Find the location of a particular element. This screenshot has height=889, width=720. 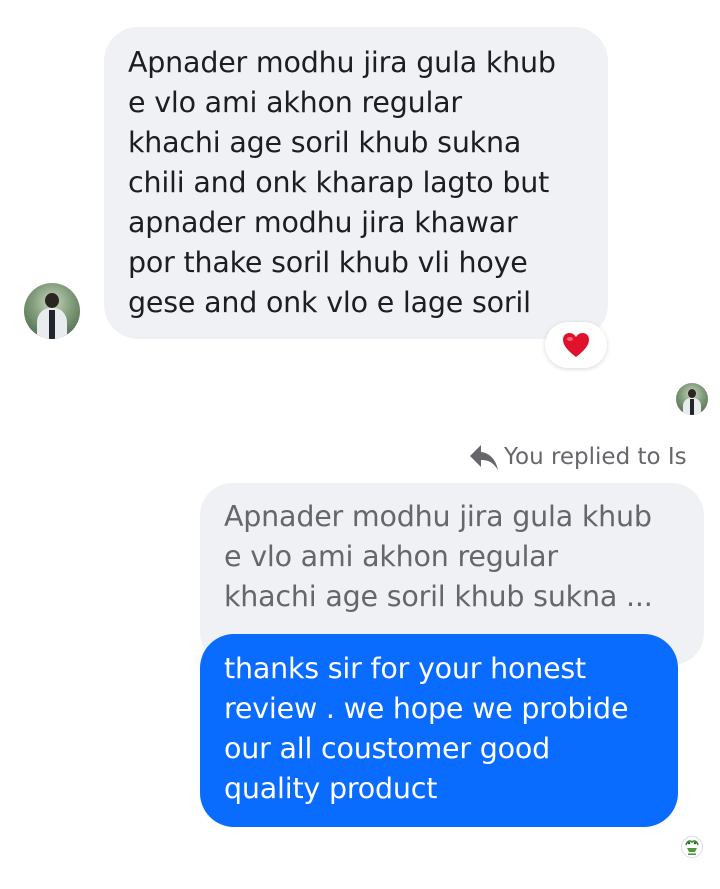

incoming-message-line: gese and onk vlo e lage soril is located at coordinates (329, 302).